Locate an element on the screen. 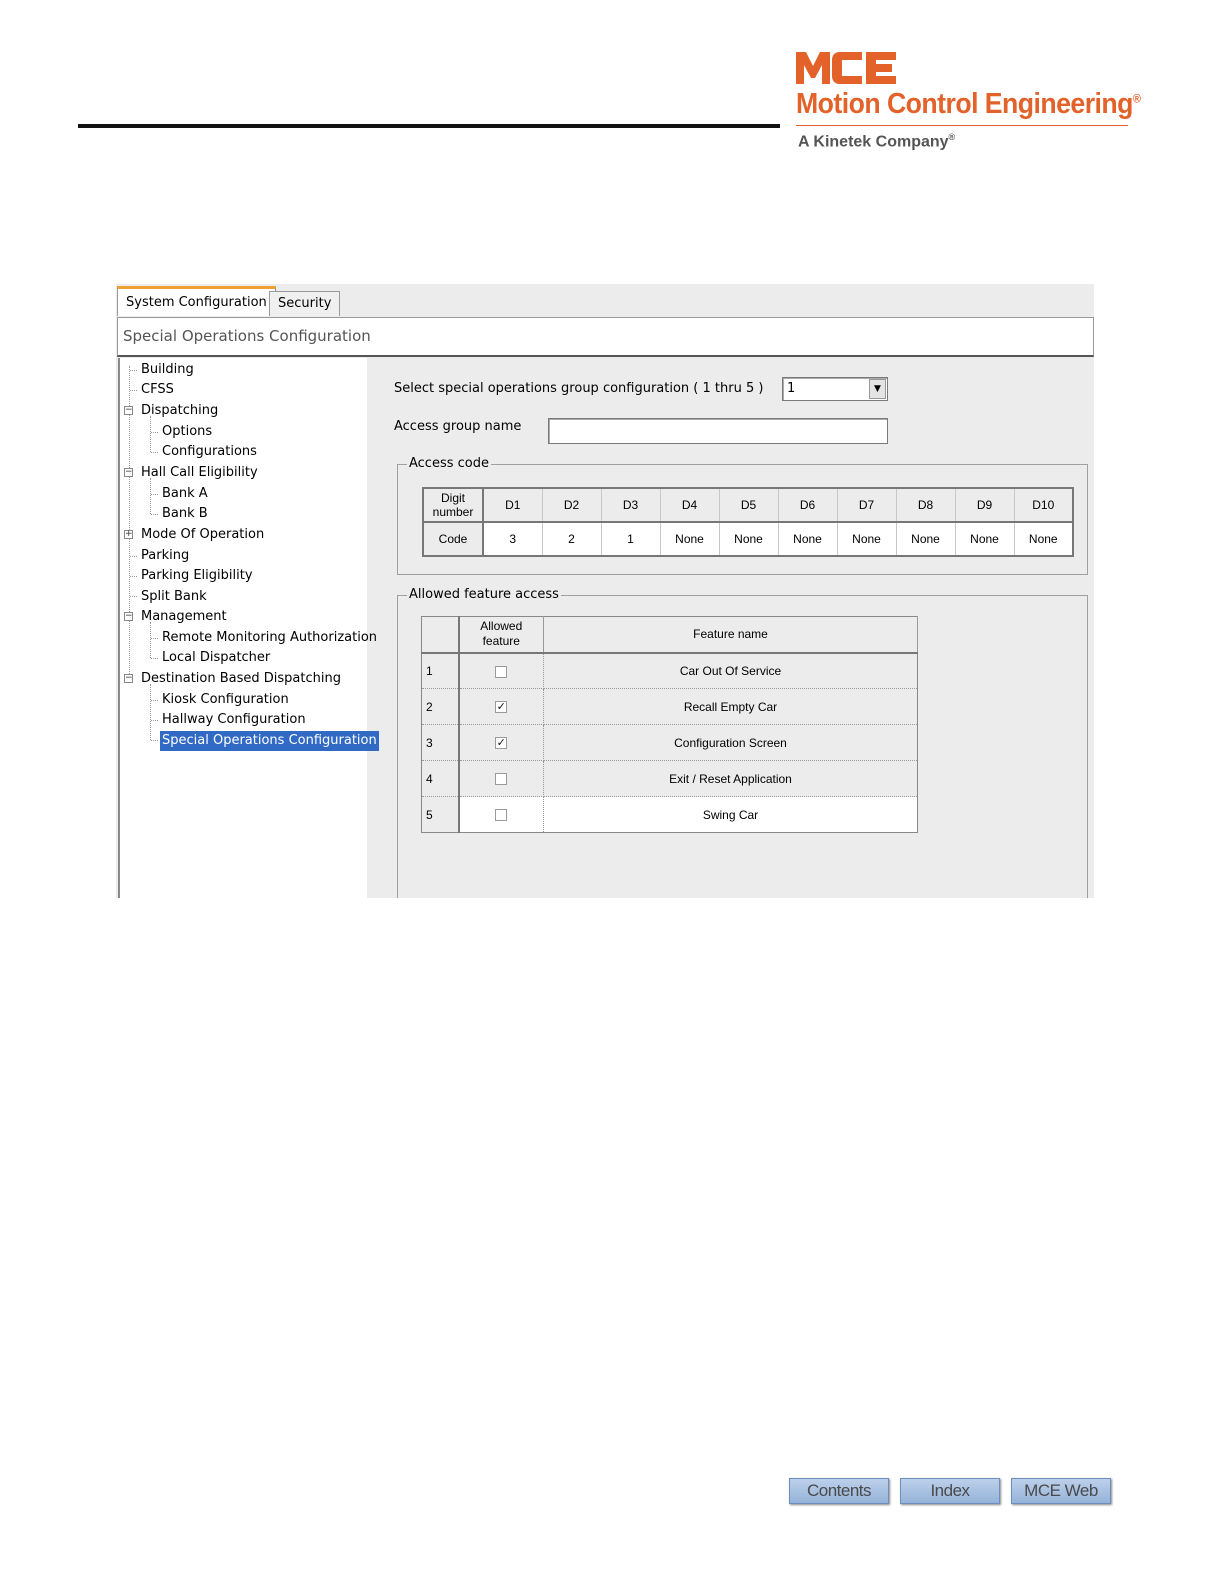 The height and width of the screenshot is (1584, 1224). tree-item-remote-monitoring-authorization: Remote Monitoring Authorization is located at coordinates (269, 638).